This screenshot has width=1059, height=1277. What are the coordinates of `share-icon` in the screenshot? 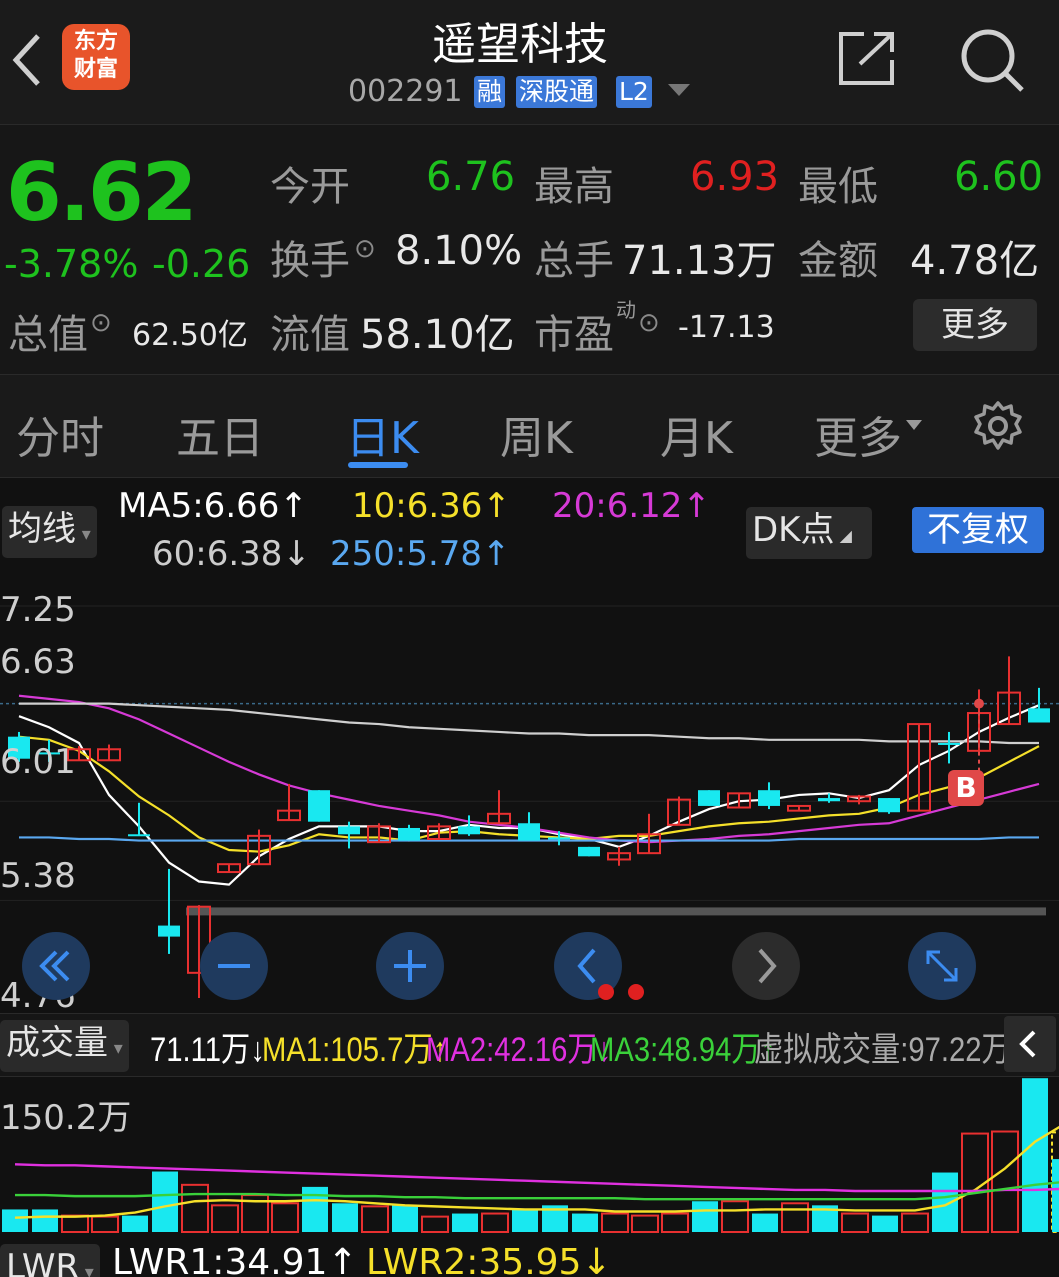 It's located at (867, 58).